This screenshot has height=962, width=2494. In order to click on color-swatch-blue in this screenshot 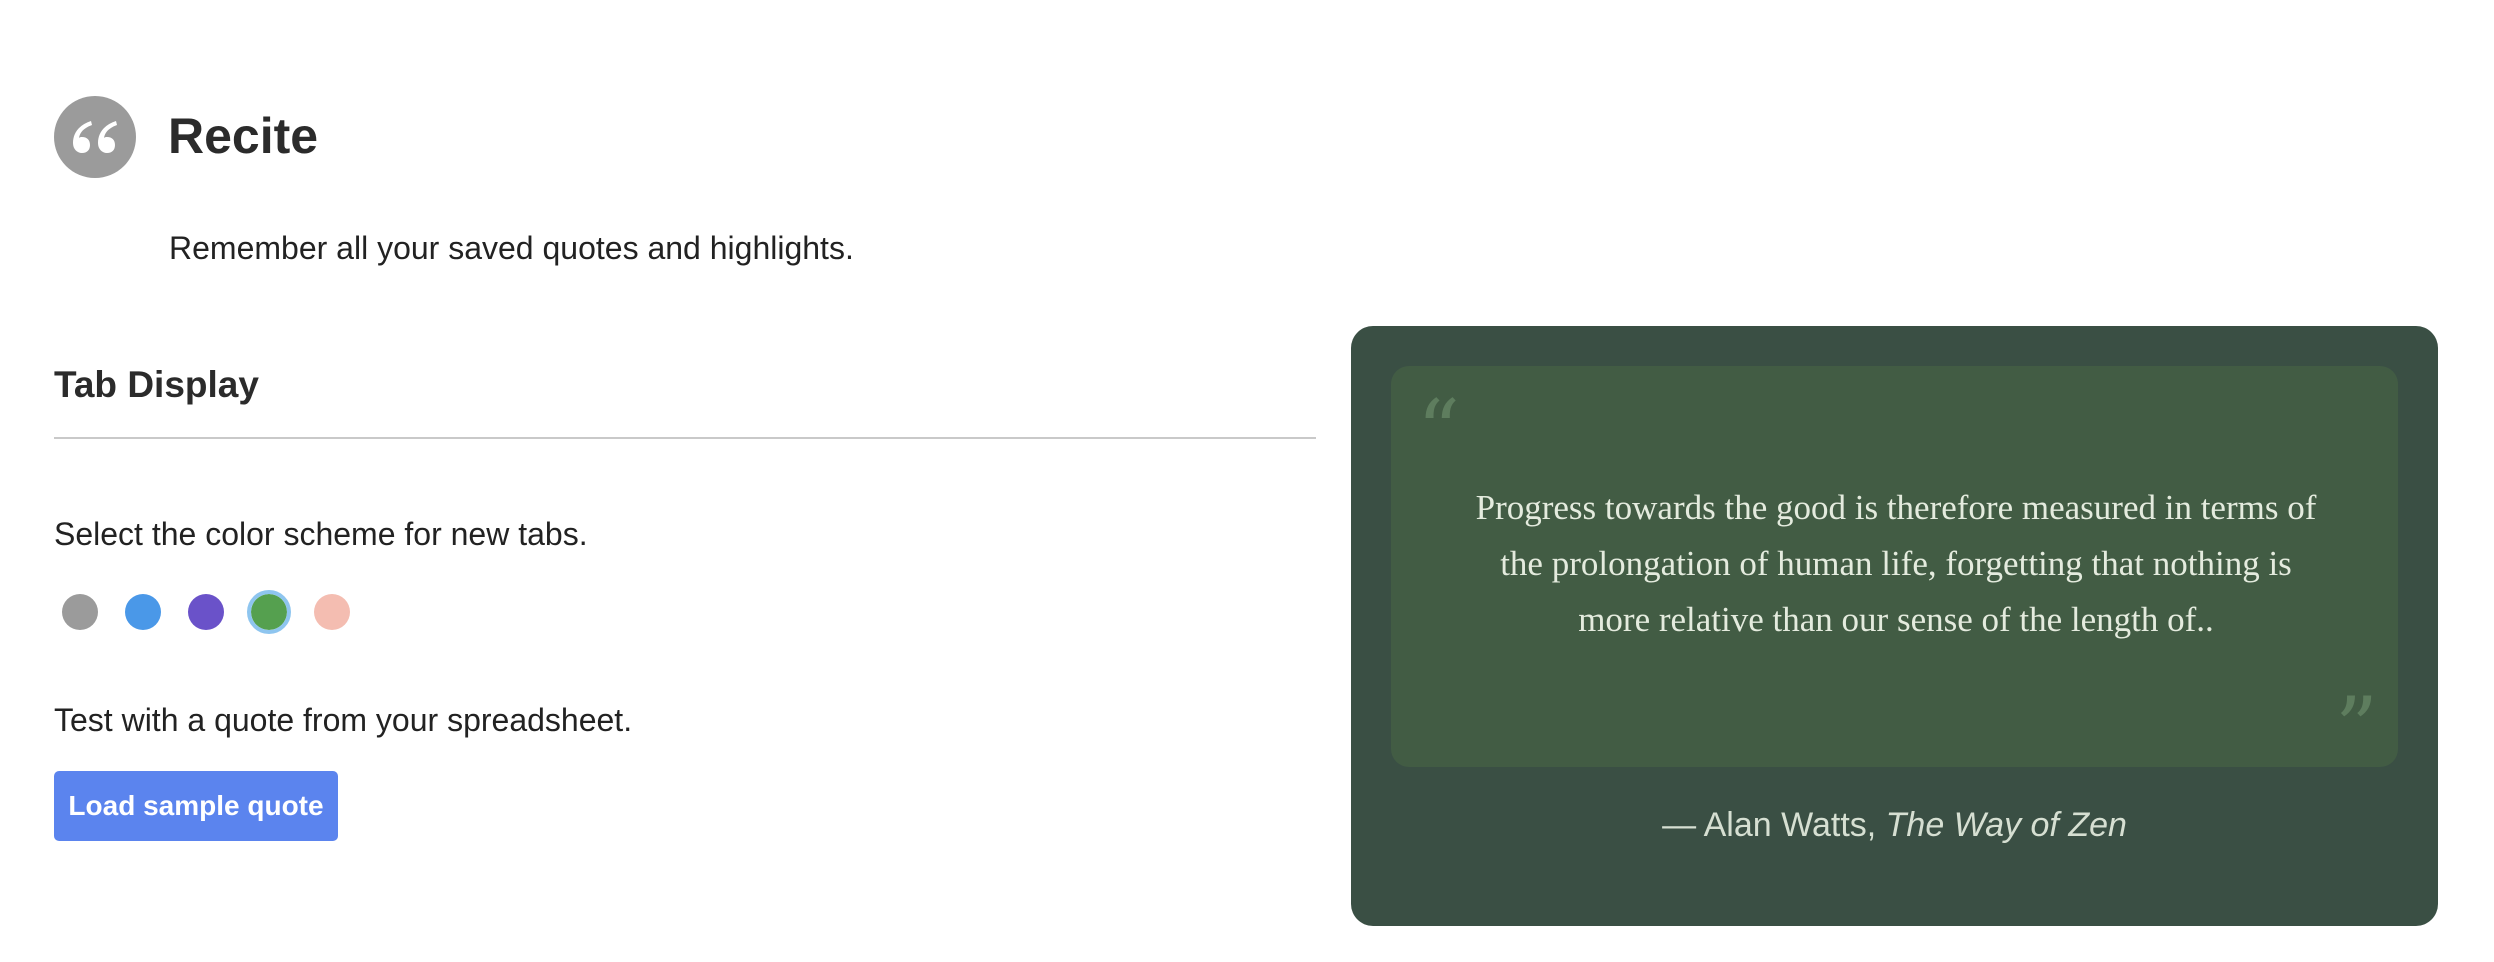, I will do `click(143, 612)`.